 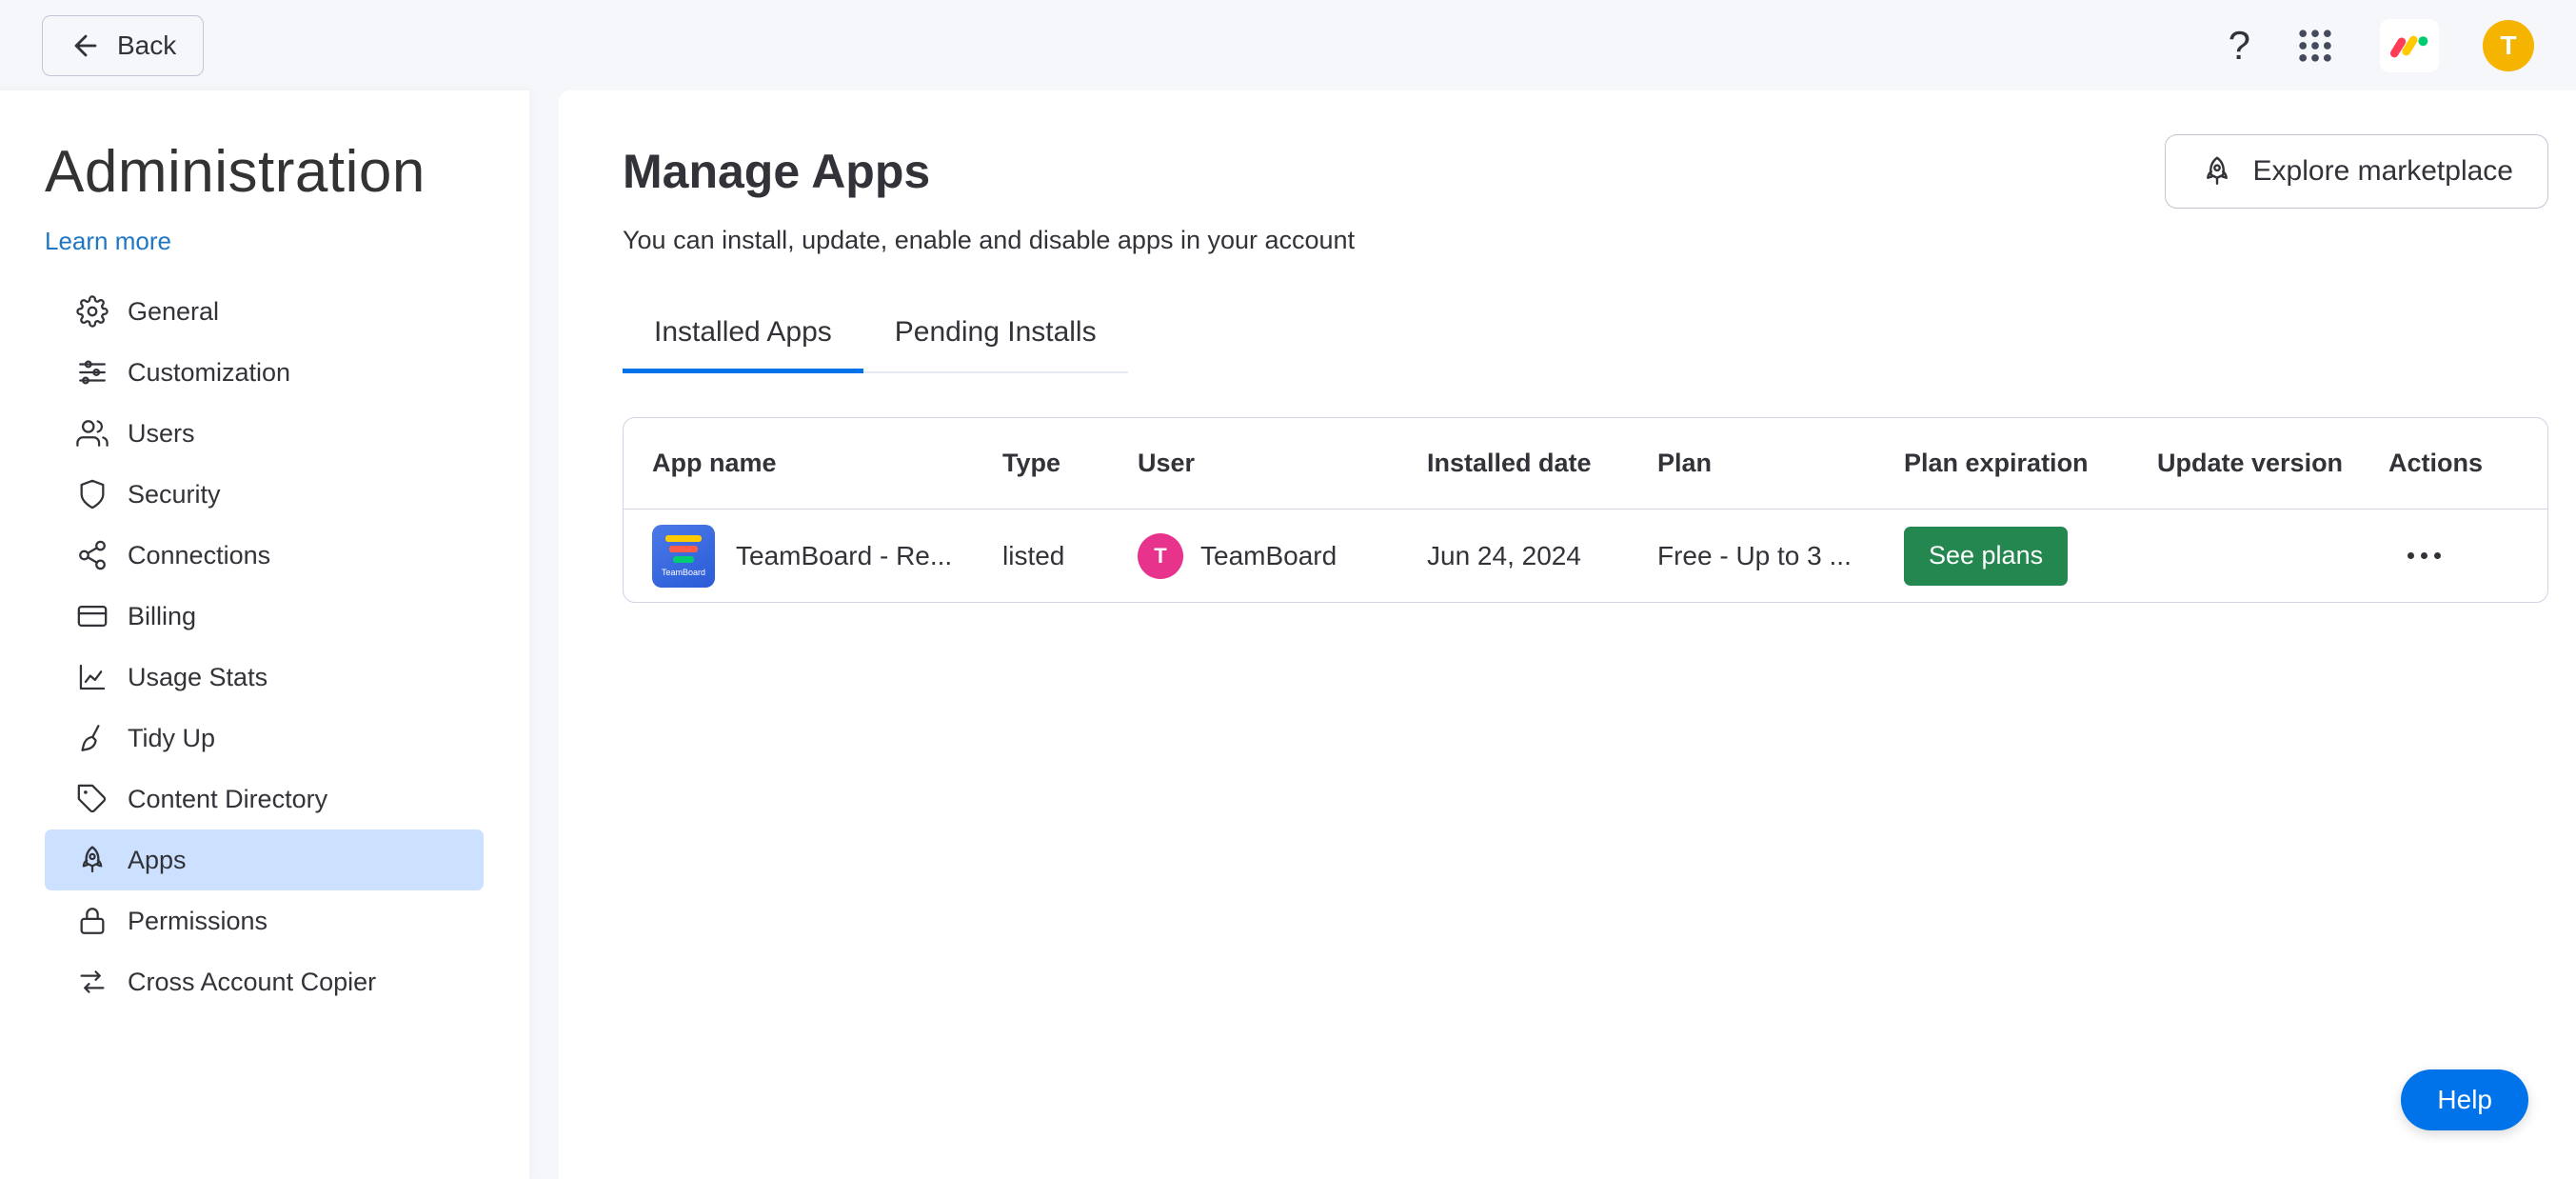 What do you see at coordinates (1288, 45) in the screenshot?
I see `top-bar: Back ? T` at bounding box center [1288, 45].